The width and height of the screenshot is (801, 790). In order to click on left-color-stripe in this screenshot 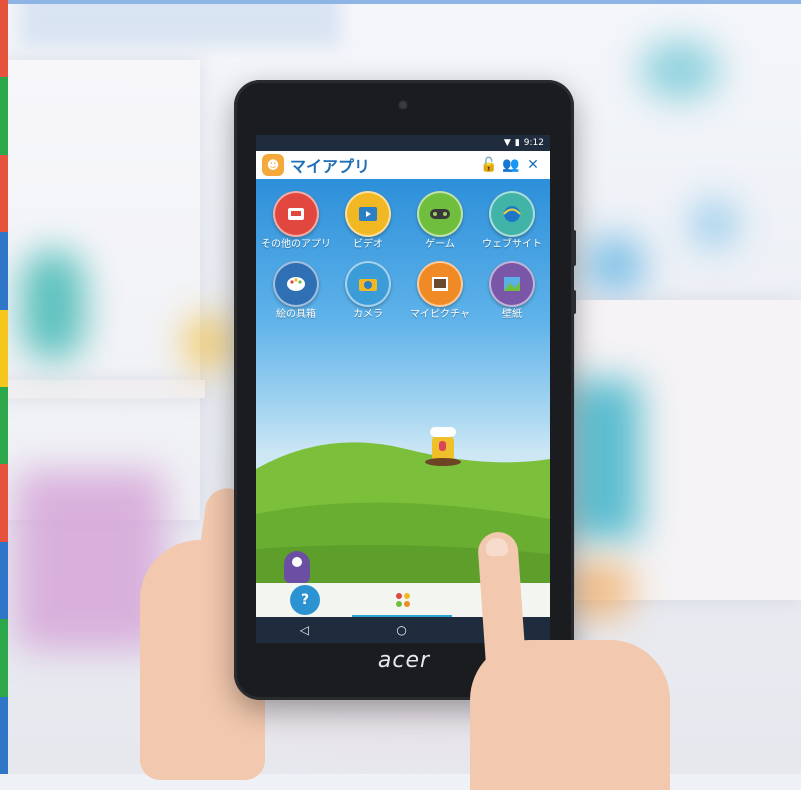, I will do `click(4, 387)`.